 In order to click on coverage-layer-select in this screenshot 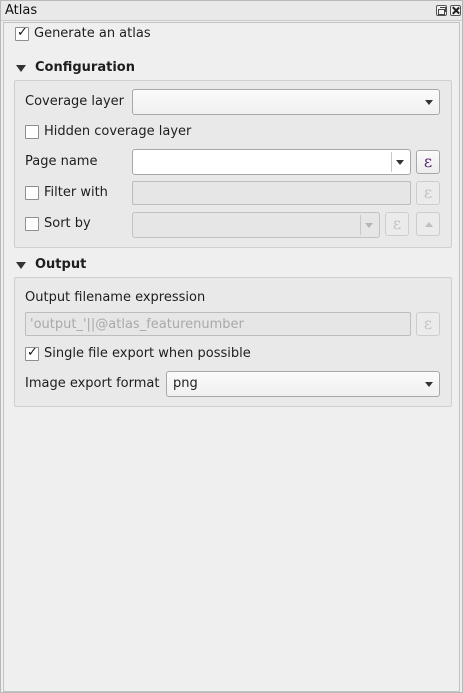, I will do `click(286, 102)`.